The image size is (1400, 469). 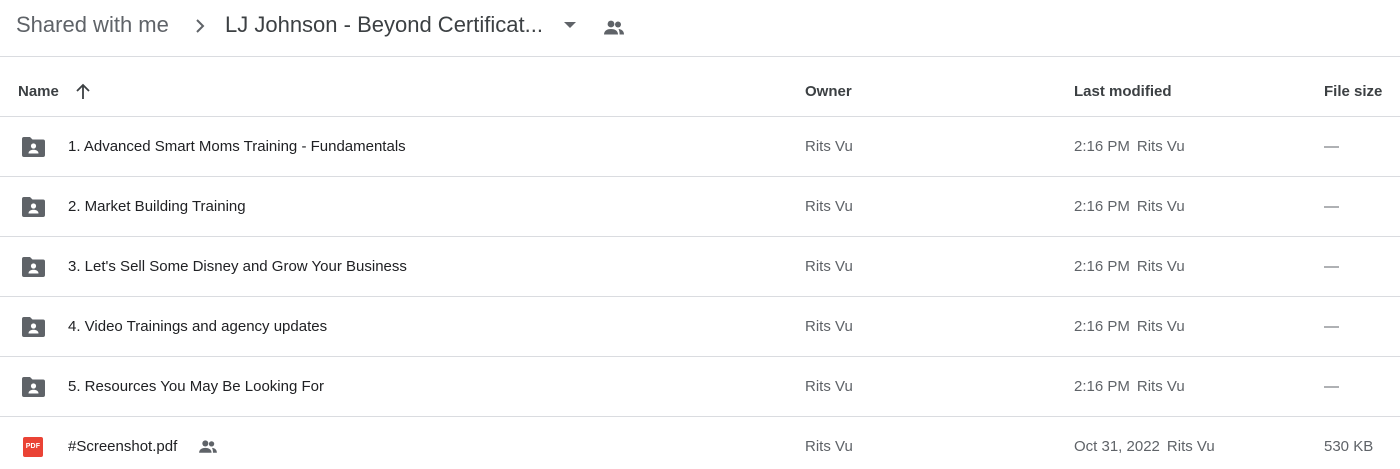 I want to click on column-header-name: Name, so click(x=38, y=91).